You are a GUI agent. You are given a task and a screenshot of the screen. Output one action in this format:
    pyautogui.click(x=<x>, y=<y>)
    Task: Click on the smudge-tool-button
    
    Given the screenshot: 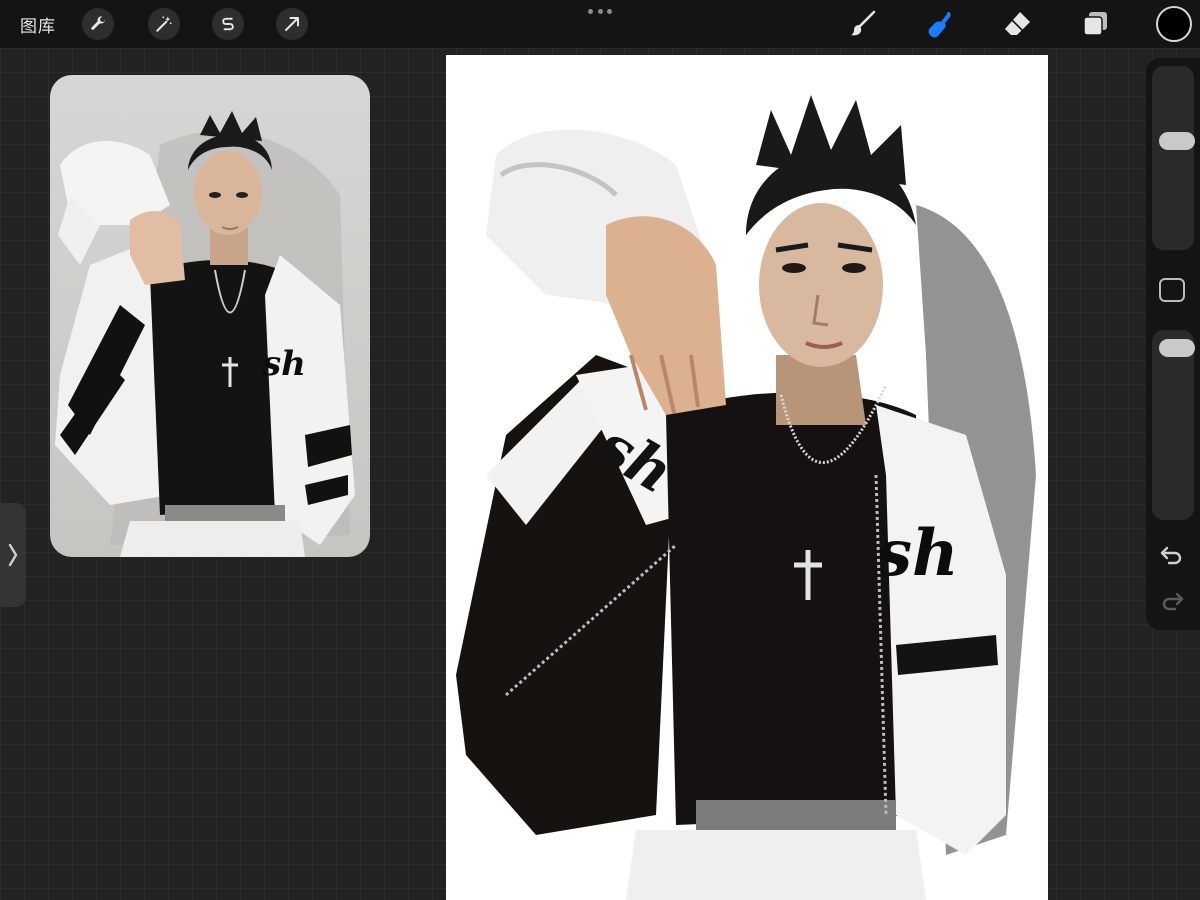 What is the action you would take?
    pyautogui.click(x=939, y=24)
    